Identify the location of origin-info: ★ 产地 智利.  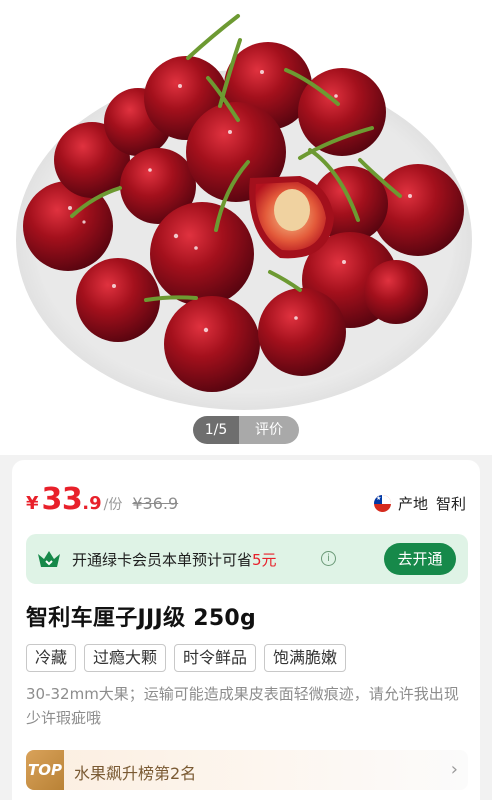
(419, 503).